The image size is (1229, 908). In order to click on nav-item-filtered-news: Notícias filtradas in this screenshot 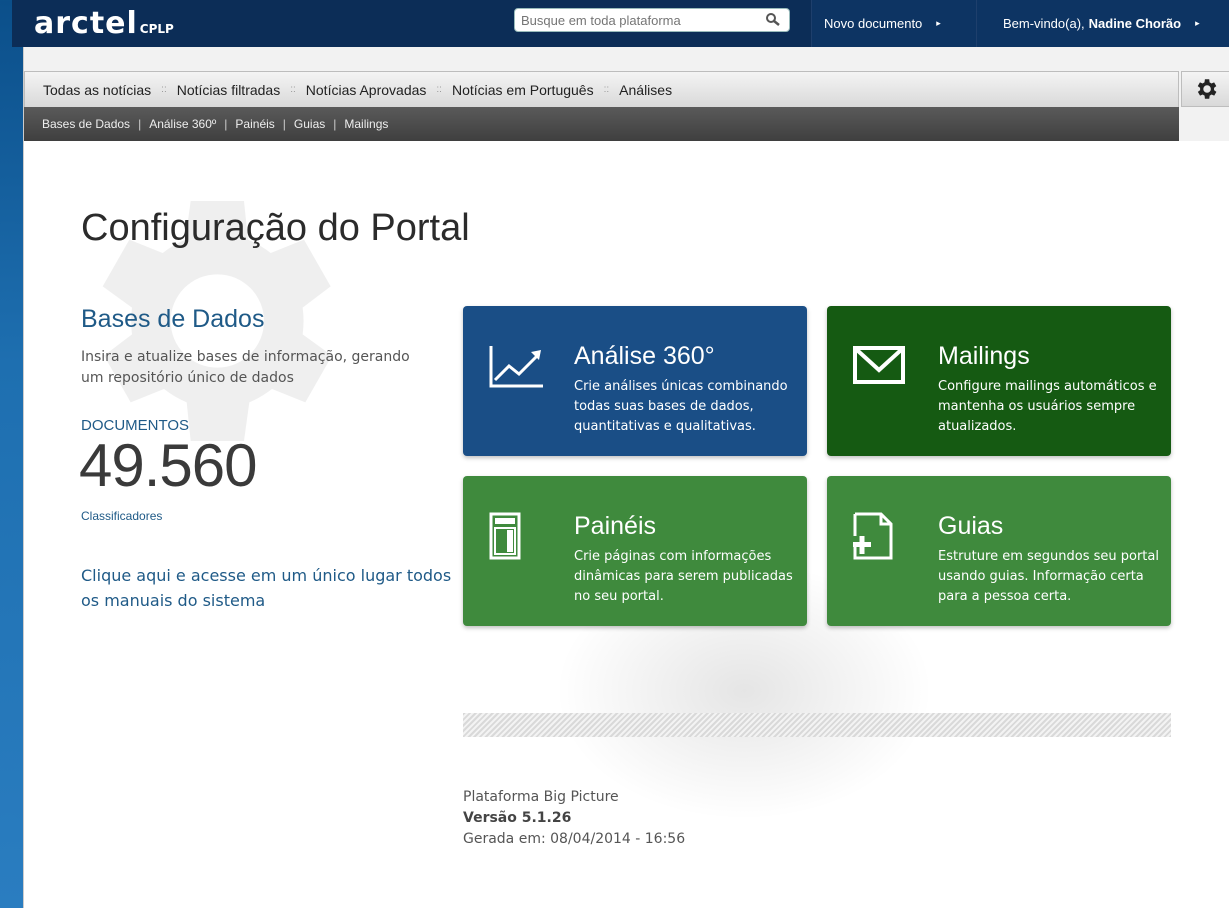, I will do `click(228, 90)`.